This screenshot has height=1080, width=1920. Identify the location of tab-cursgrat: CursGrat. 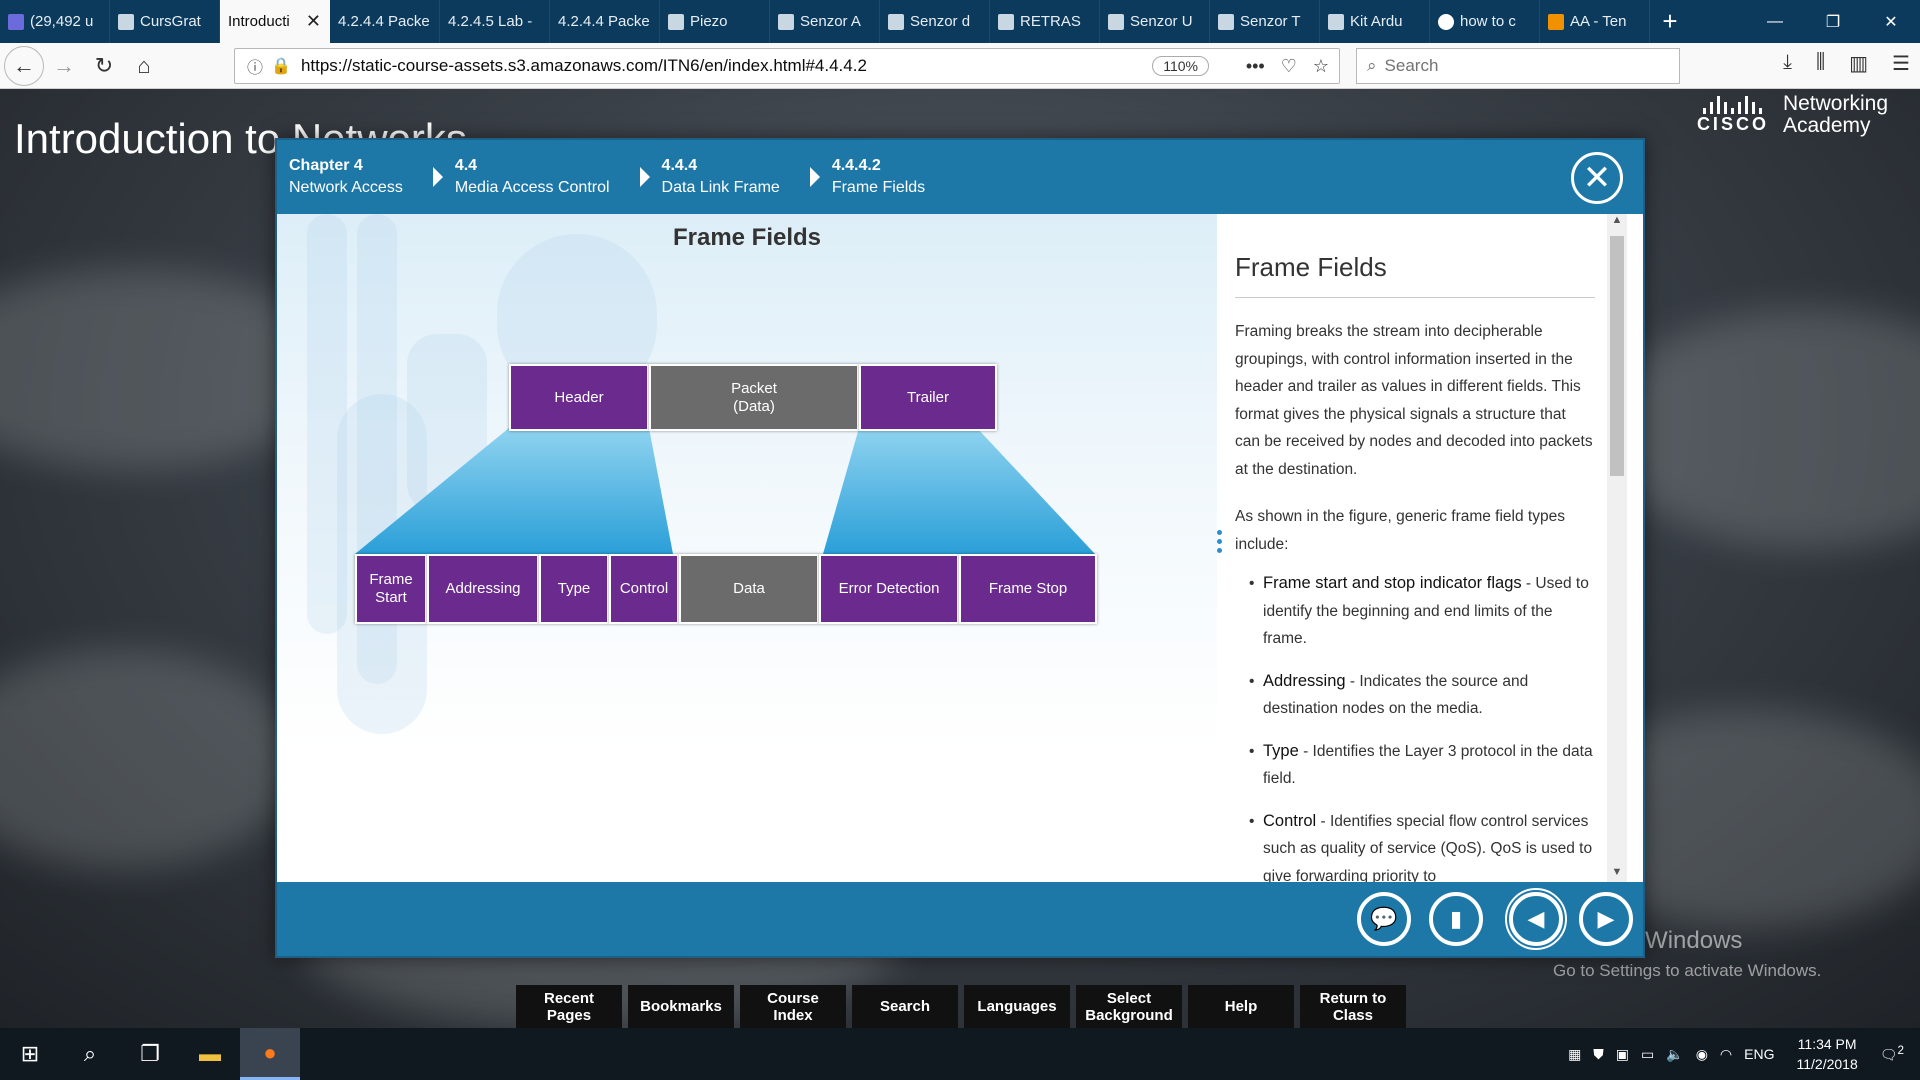
(165, 21).